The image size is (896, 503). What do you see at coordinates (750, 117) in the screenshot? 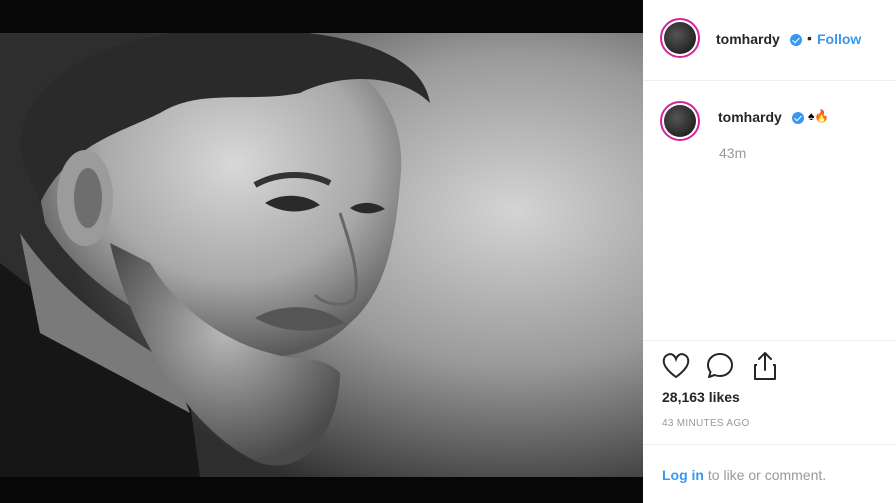
I see `caption-username: tomhardy` at bounding box center [750, 117].